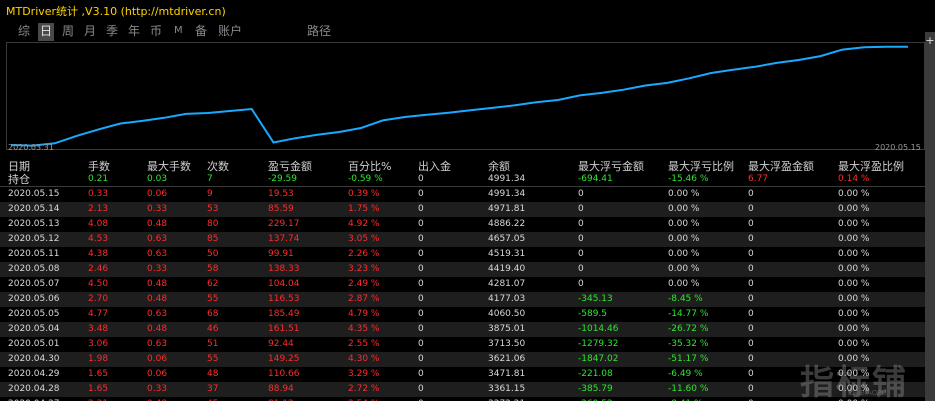  I want to click on tab-summary: 综, so click(24, 32).